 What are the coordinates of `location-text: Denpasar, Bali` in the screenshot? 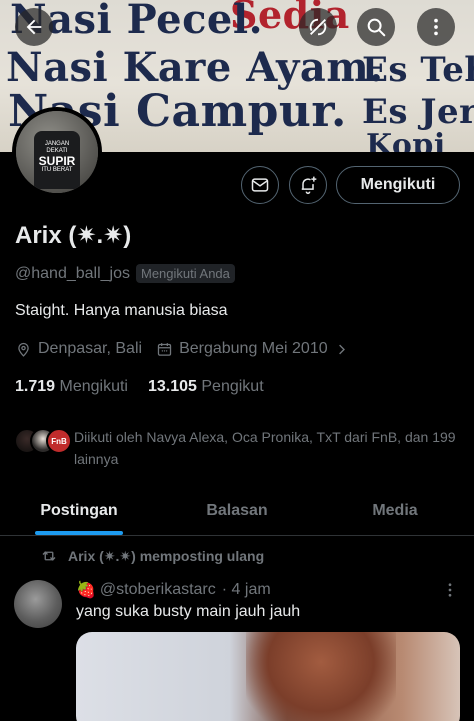 It's located at (90, 348).